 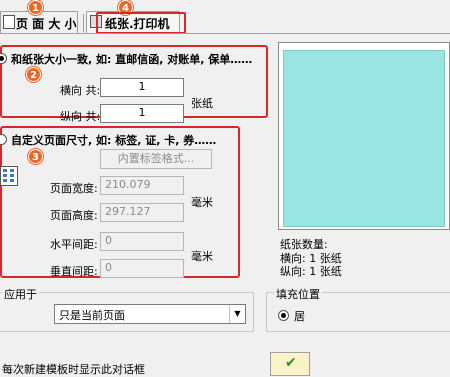 I want to click on step-badge-1: 1, so click(x=35, y=7).